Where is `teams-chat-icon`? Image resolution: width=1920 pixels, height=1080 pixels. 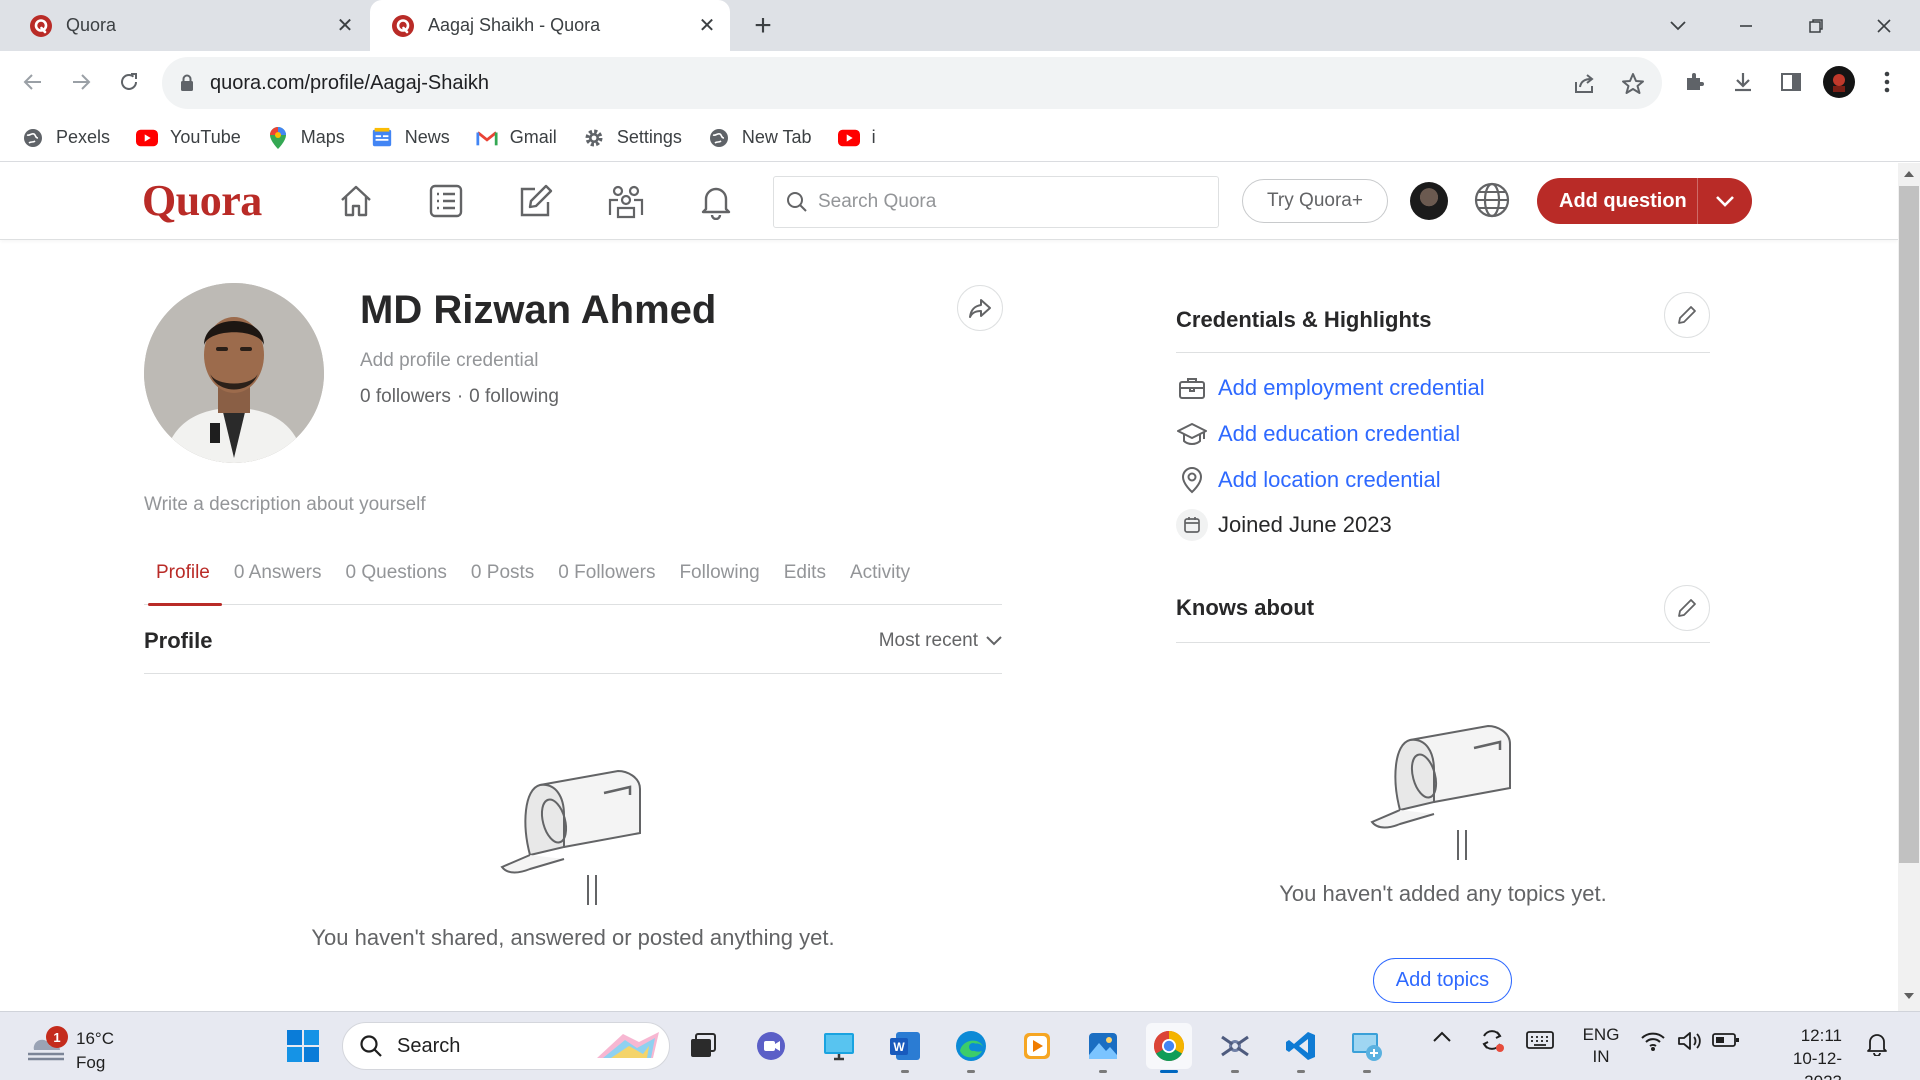
teams-chat-icon is located at coordinates (771, 1046).